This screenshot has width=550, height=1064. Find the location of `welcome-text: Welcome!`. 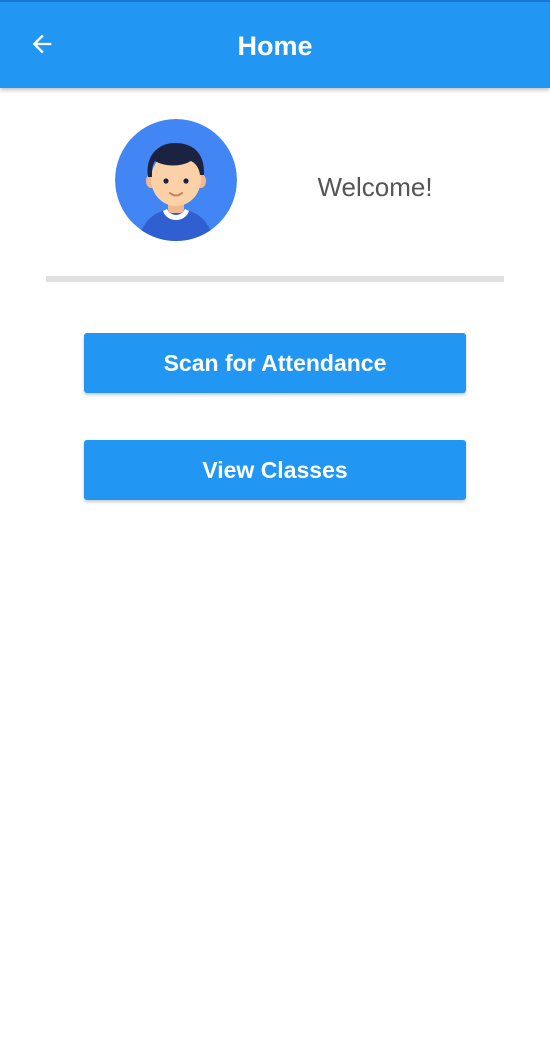

welcome-text: Welcome! is located at coordinates (375, 187).